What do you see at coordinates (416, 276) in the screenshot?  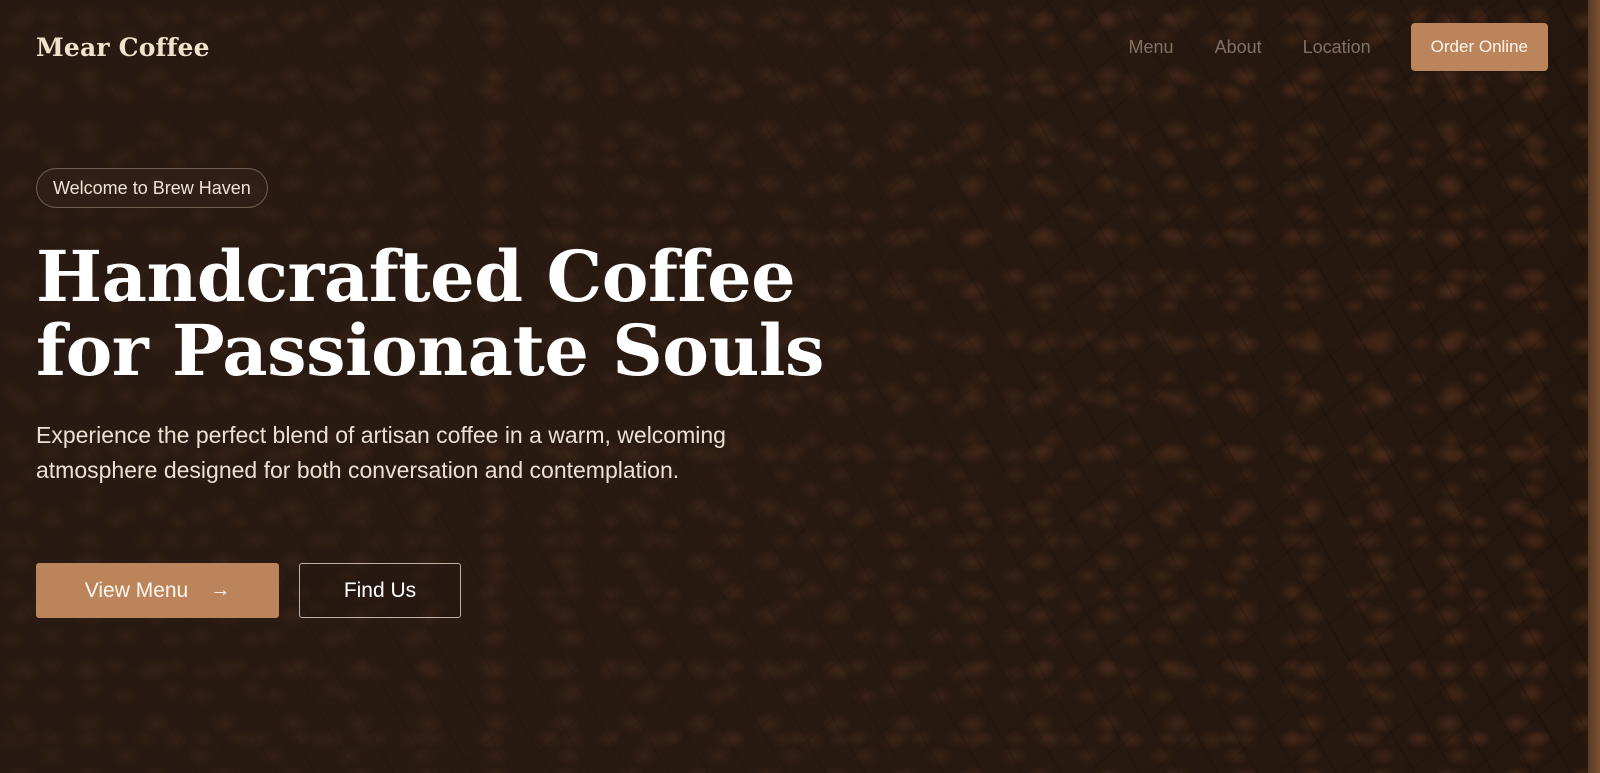 I see `headline-line-1: Handcrafted Coffee` at bounding box center [416, 276].